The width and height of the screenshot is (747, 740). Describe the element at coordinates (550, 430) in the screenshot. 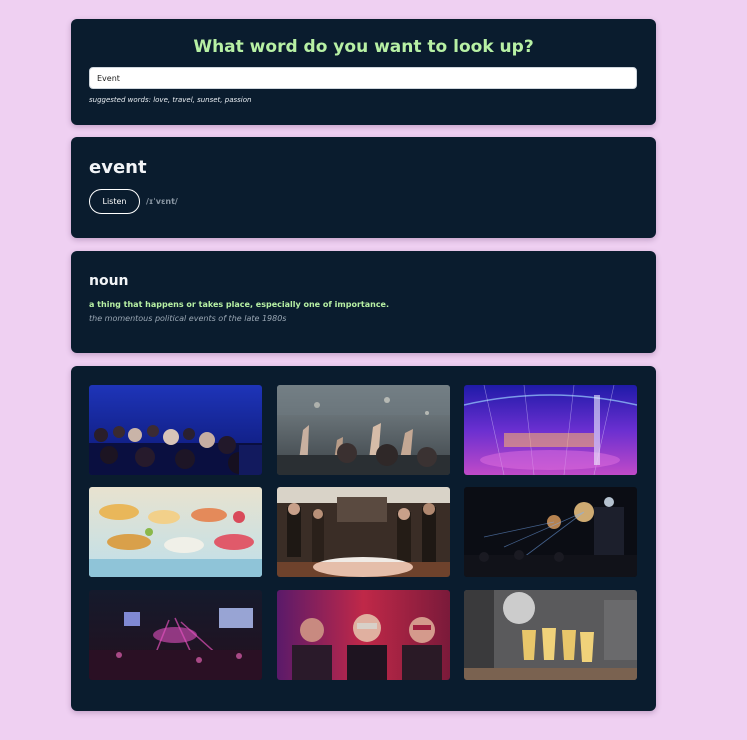

I see `purple-stage-photo` at that location.